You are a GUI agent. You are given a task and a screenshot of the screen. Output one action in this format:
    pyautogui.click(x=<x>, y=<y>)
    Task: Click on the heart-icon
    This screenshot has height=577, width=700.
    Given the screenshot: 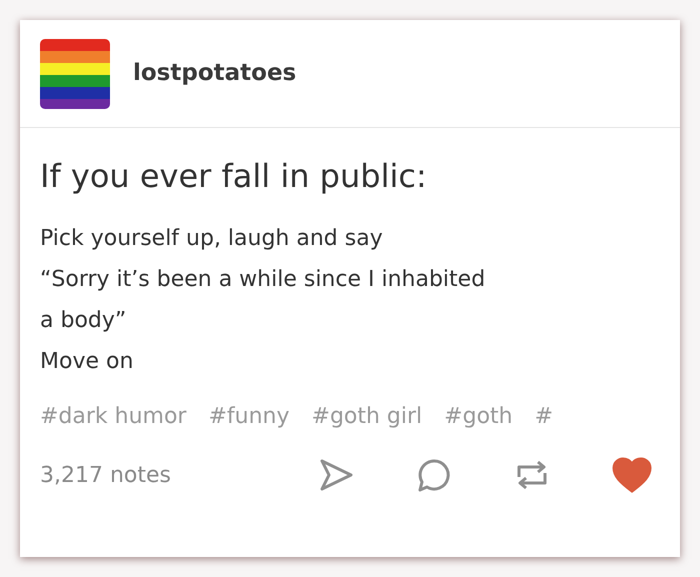 What is the action you would take?
    pyautogui.click(x=632, y=475)
    